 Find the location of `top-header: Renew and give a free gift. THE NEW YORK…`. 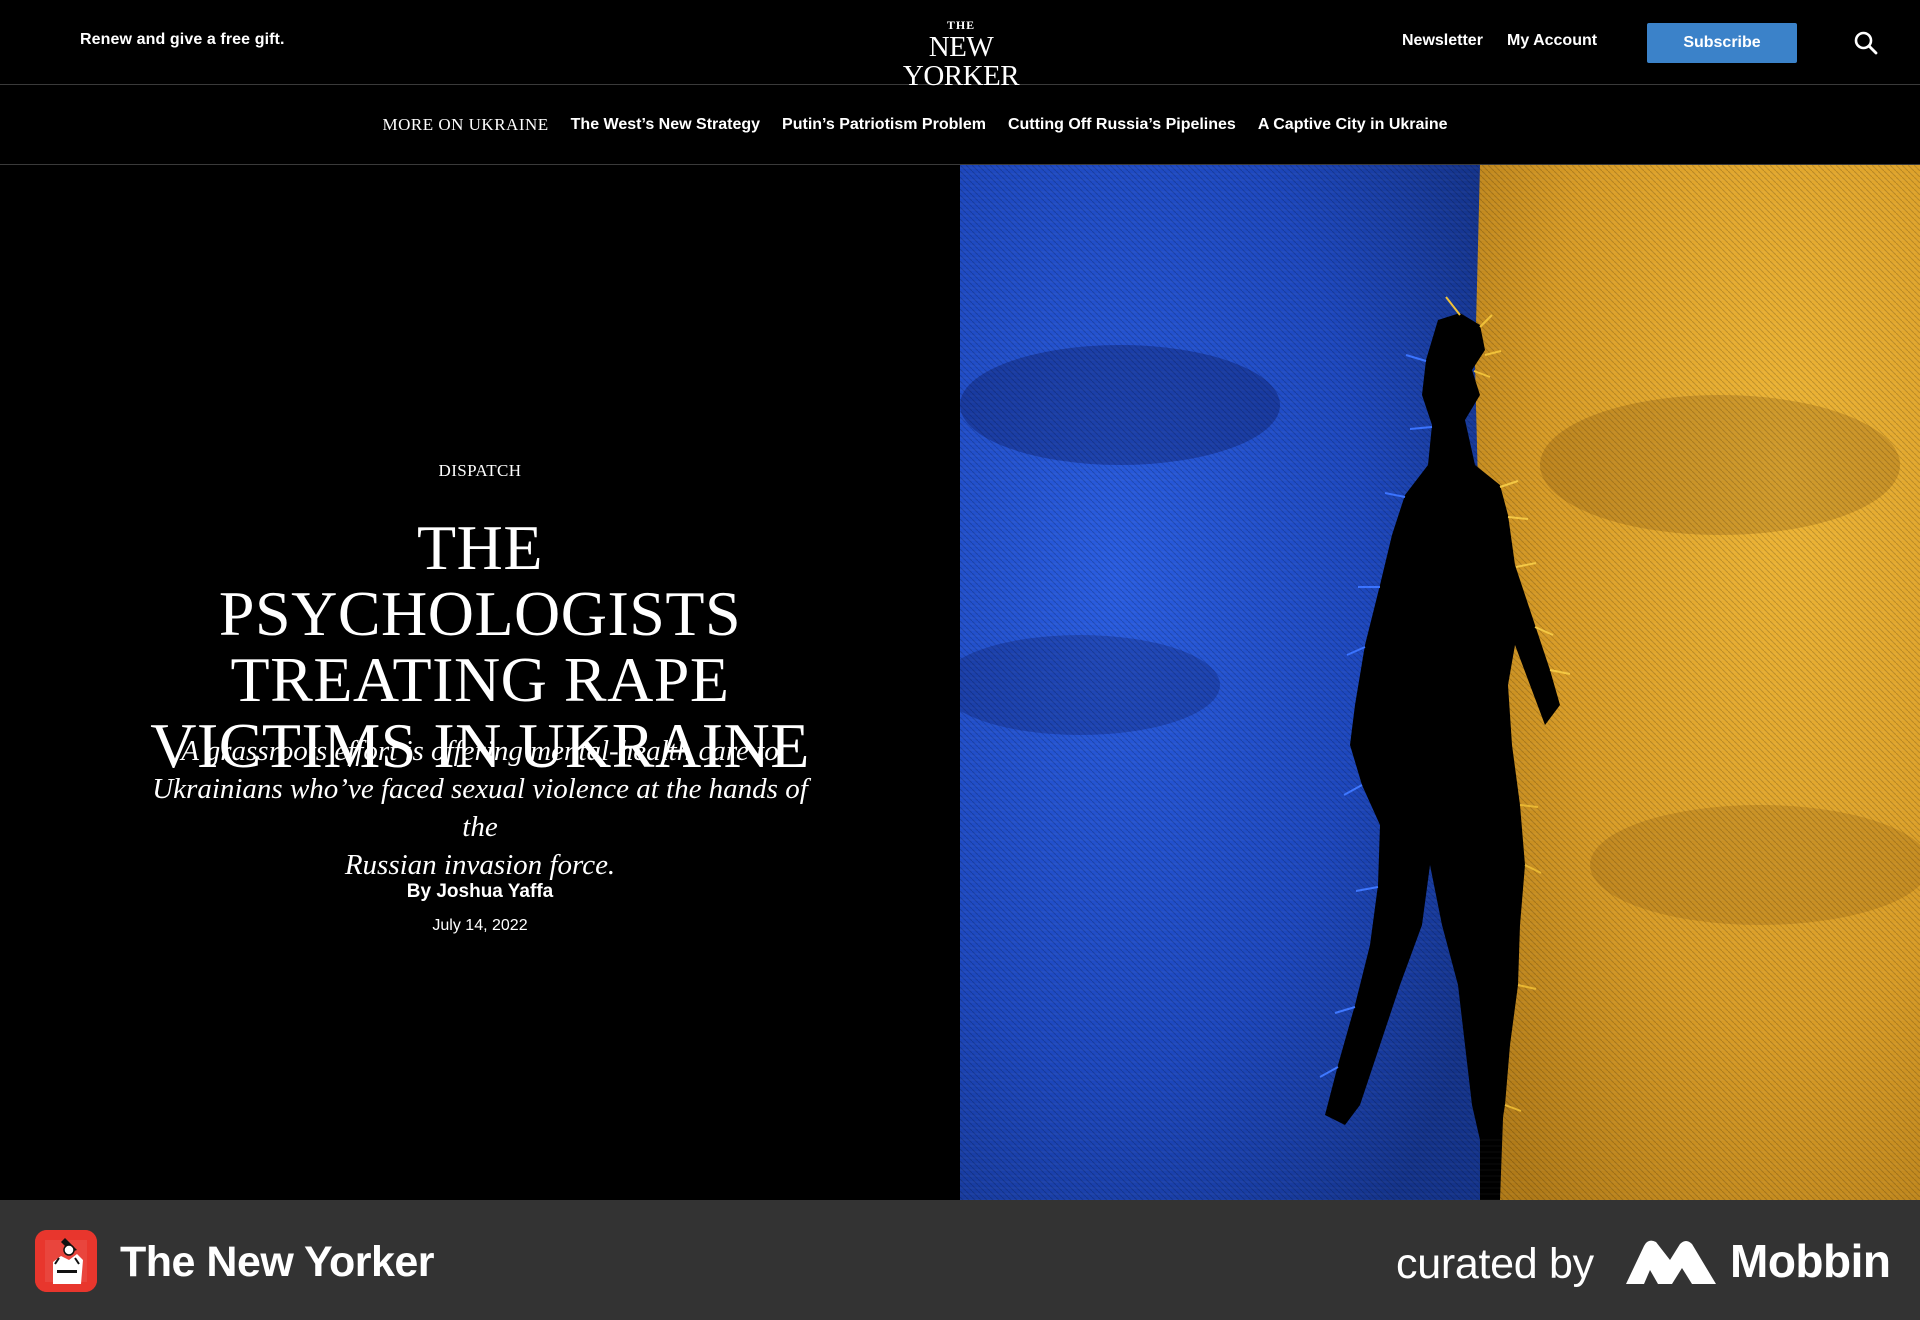

top-header: Renew and give a free gift. THE NEW YORK… is located at coordinates (960, 45).